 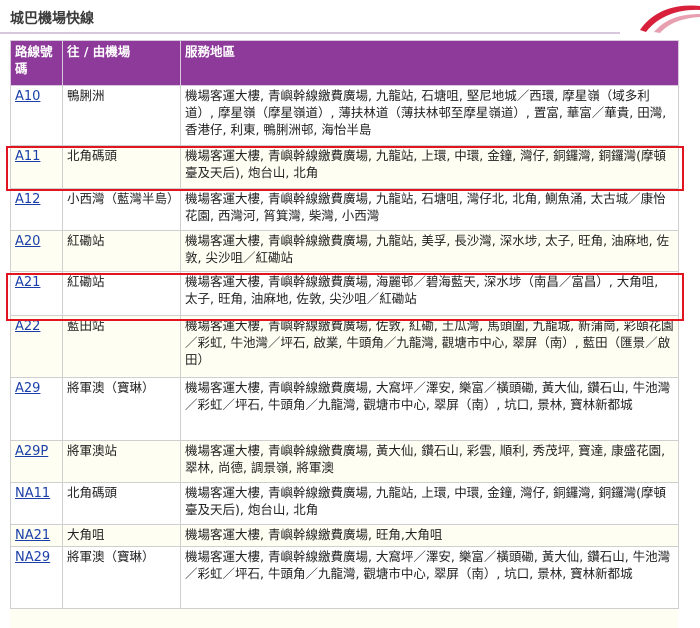 What do you see at coordinates (121, 63) in the screenshot?
I see `col-header-terminus: 往 / 由機場` at bounding box center [121, 63].